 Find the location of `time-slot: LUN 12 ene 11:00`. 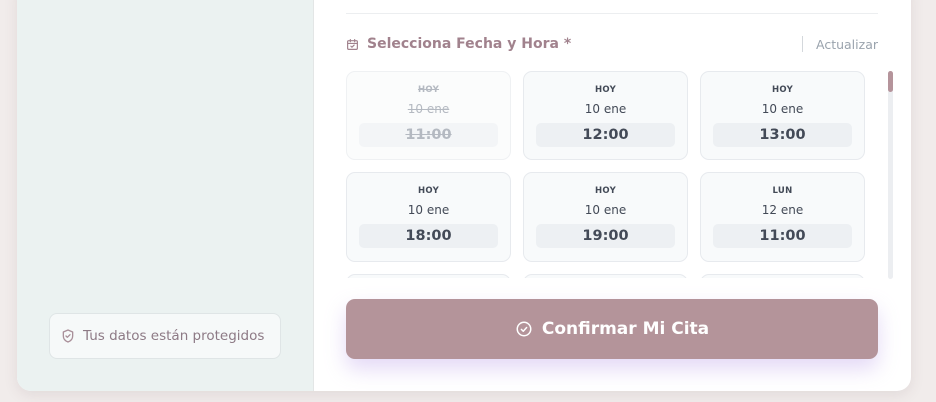

time-slot: LUN 12 ene 11:00 is located at coordinates (782, 217).